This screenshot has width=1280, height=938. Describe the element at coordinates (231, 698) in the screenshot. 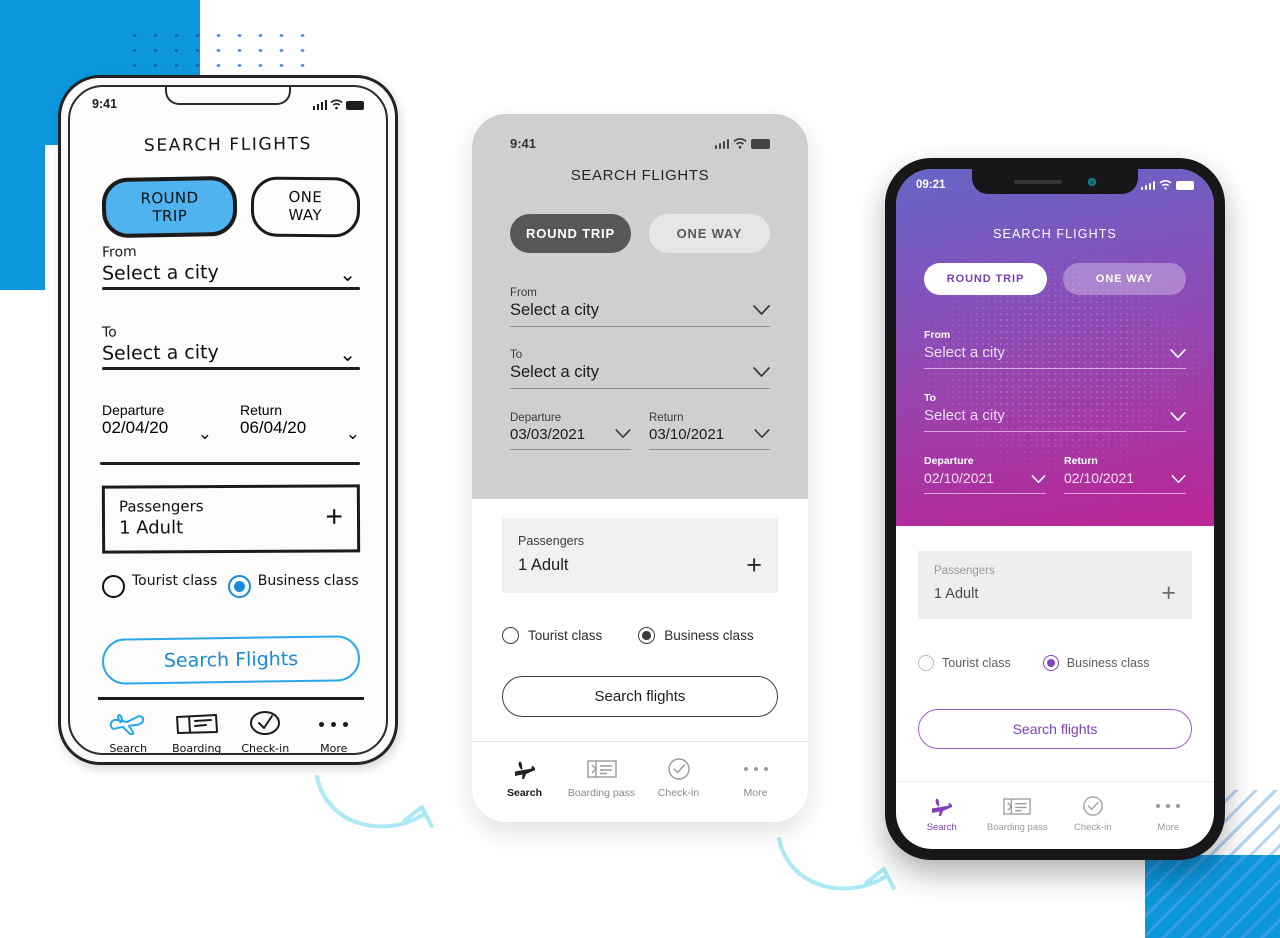

I see `nav-divider` at that location.